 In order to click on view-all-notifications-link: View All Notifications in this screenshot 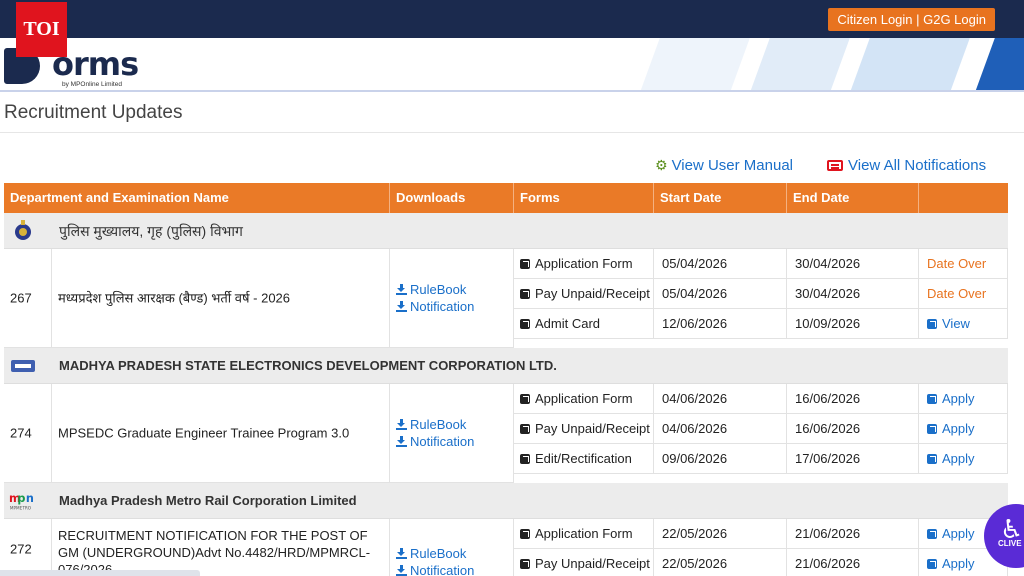, I will do `click(906, 167)`.